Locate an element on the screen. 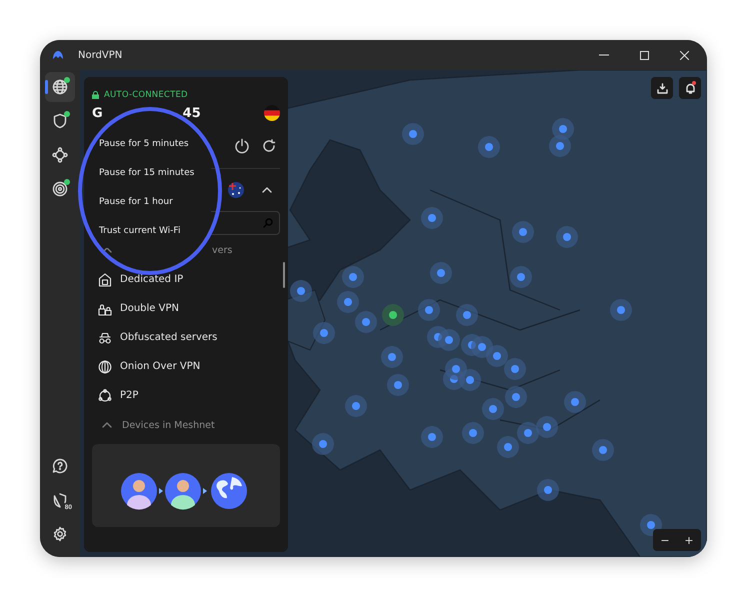 This screenshot has width=750, height=598. server-category-item: Obfuscated servers is located at coordinates (186, 337).